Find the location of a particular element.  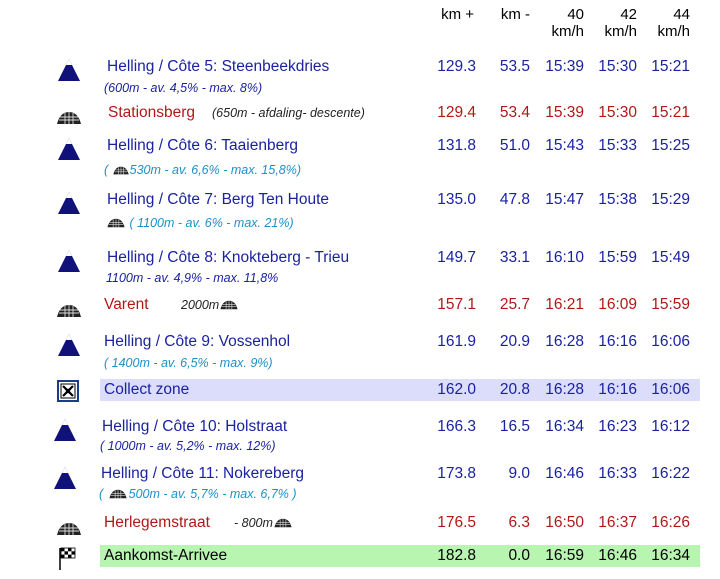

km-plus: 166.3 is located at coordinates (456, 426).